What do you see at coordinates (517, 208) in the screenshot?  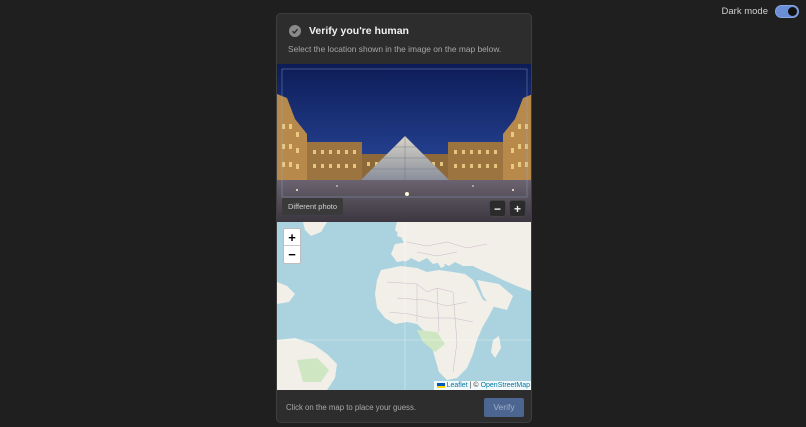 I see `photo-zoom-in-button: +` at bounding box center [517, 208].